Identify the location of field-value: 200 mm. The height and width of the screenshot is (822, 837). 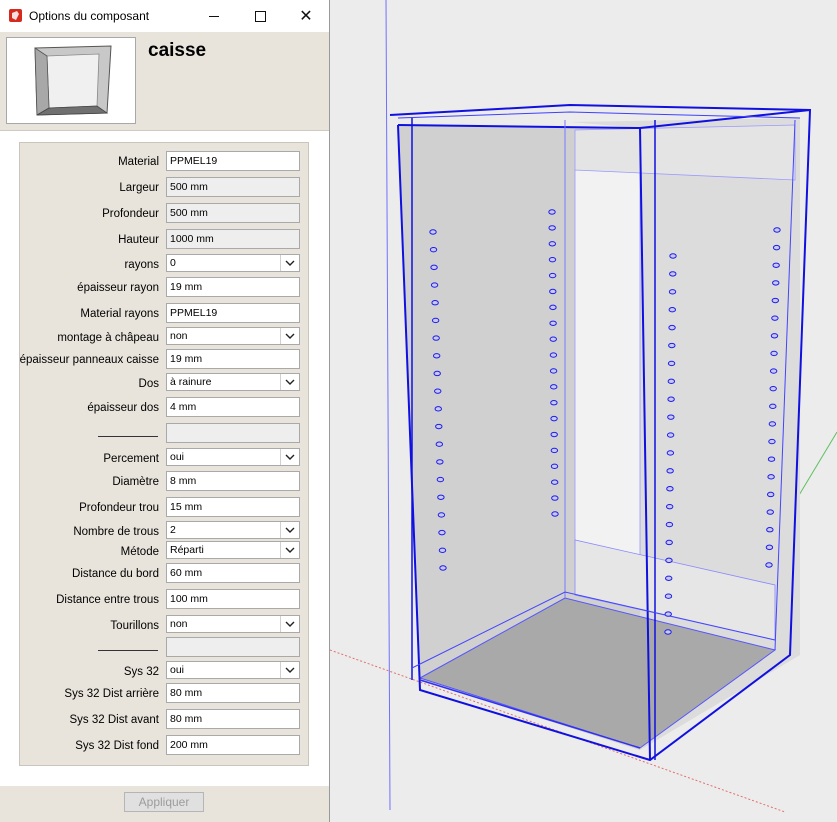
(189, 745).